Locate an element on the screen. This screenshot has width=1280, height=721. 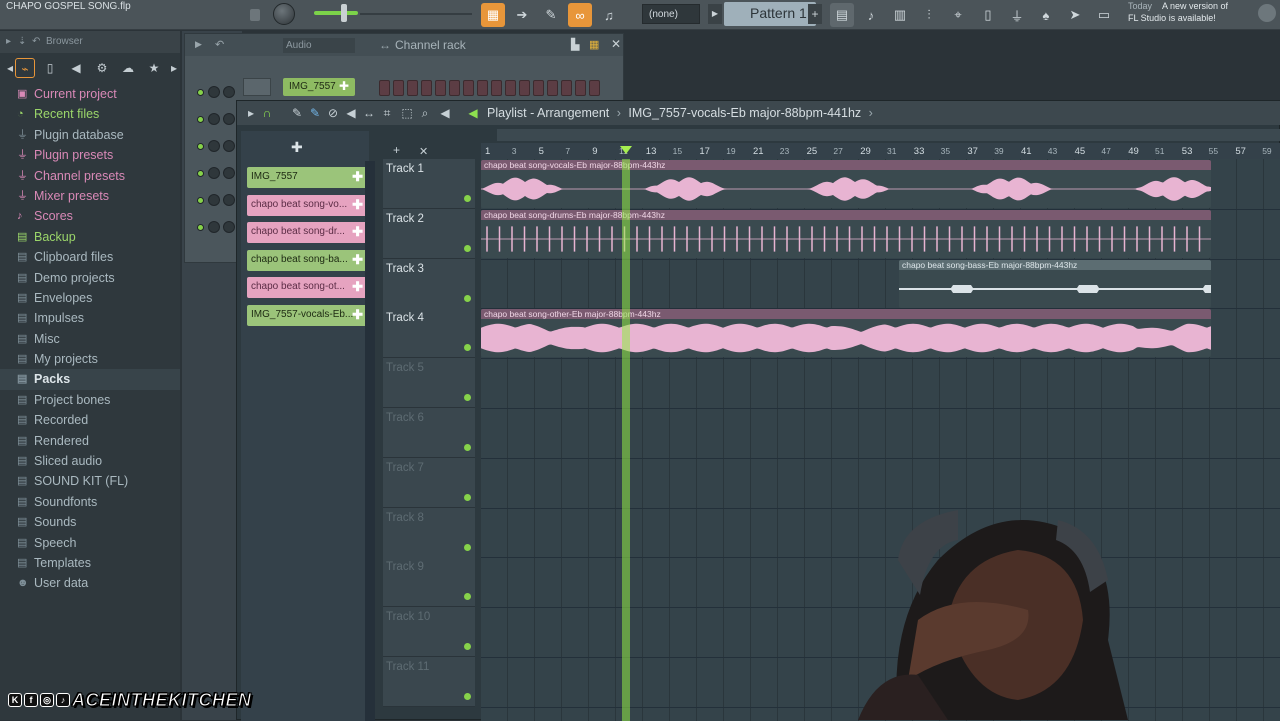
track-header: Track 10 is located at coordinates (429, 632).